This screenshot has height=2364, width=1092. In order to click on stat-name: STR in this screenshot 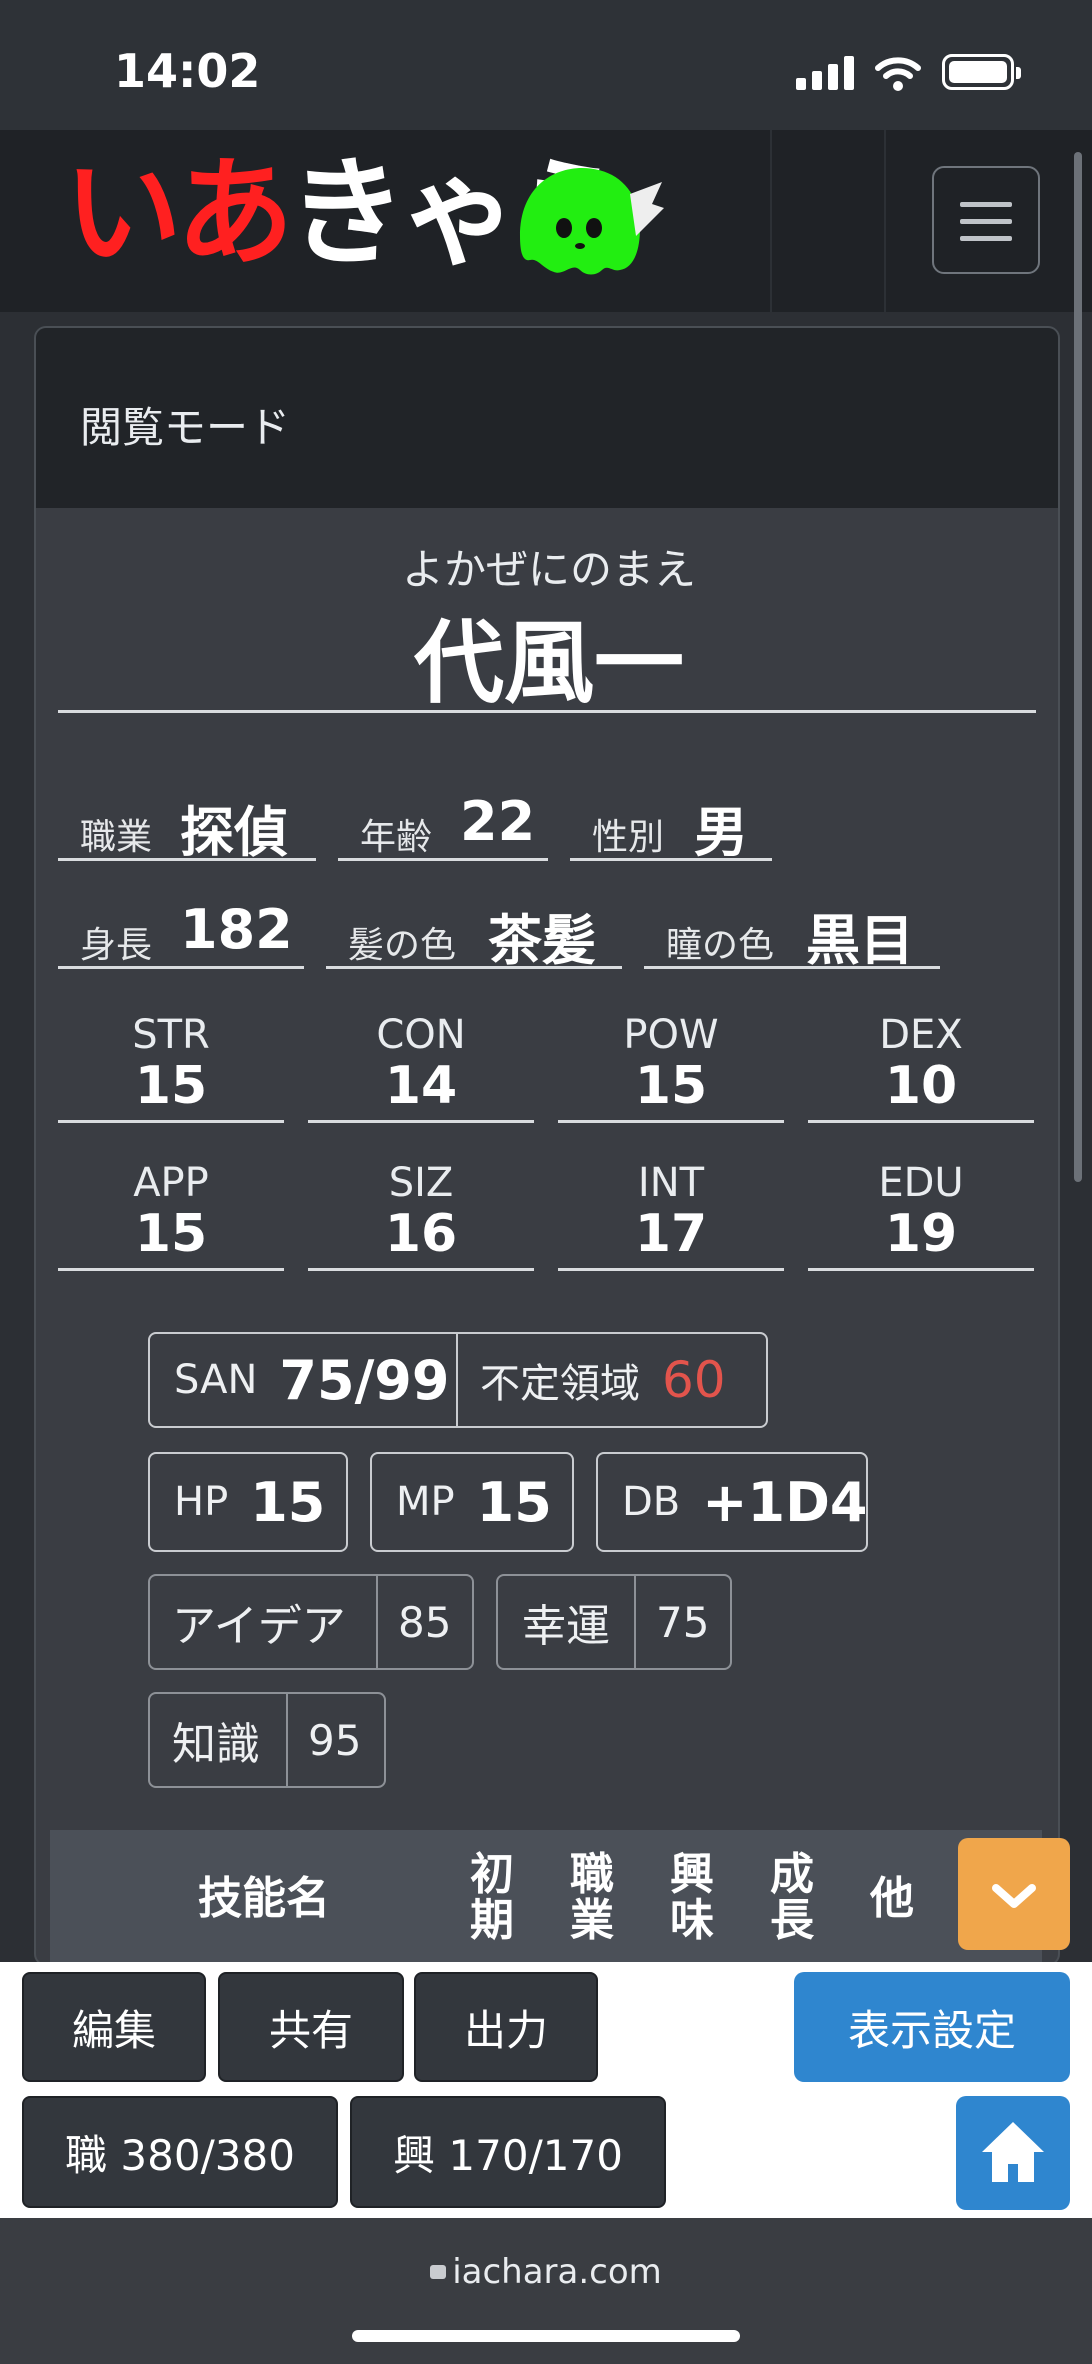, I will do `click(171, 1035)`.